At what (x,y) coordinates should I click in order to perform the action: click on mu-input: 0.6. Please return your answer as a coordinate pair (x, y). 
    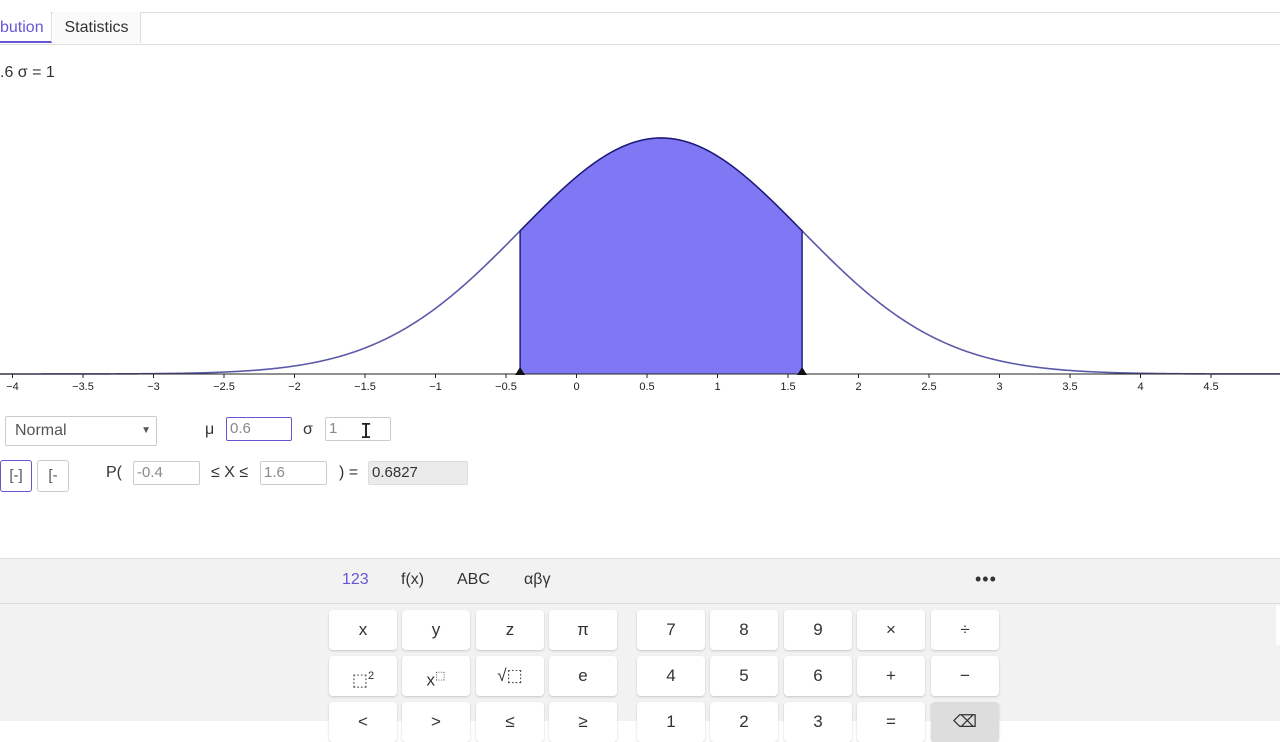
    Looking at the image, I should click on (259, 429).